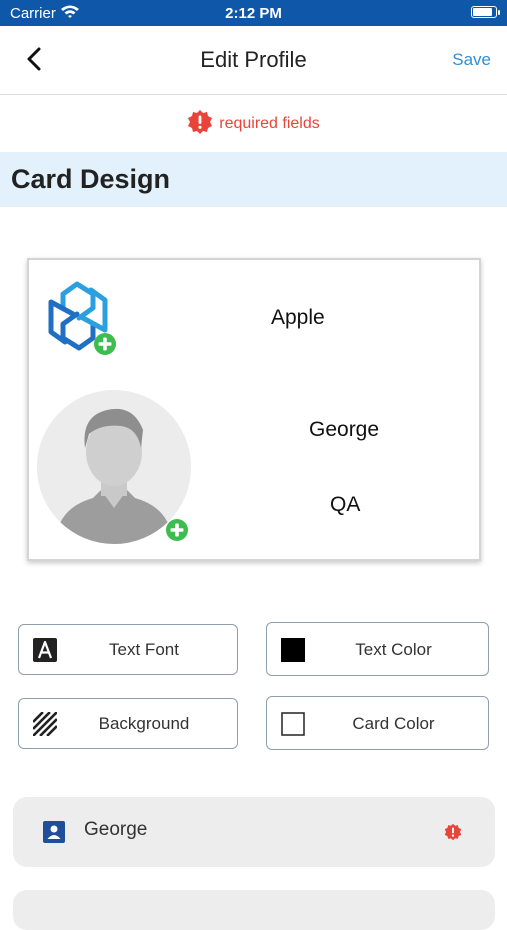 This screenshot has width=507, height=930. I want to click on required-fields-label: required fields, so click(269, 123).